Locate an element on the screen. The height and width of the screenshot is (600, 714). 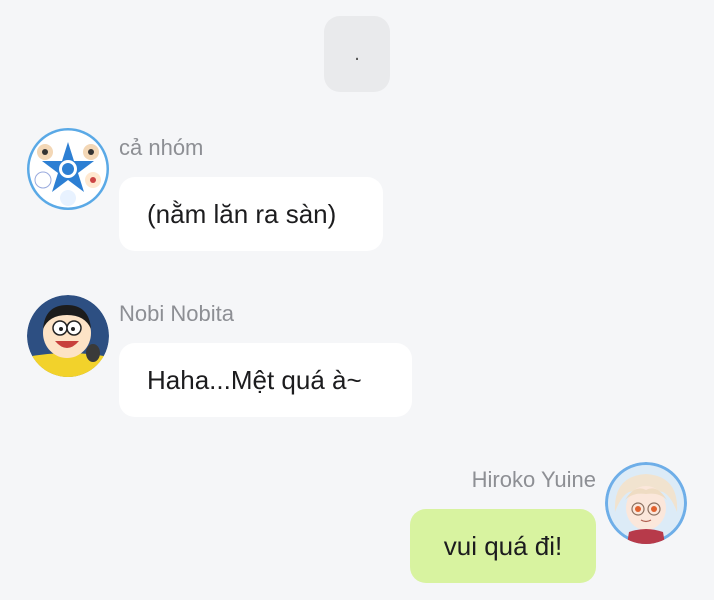
message-text: (nằm lăn ra sàn) is located at coordinates (242, 213).